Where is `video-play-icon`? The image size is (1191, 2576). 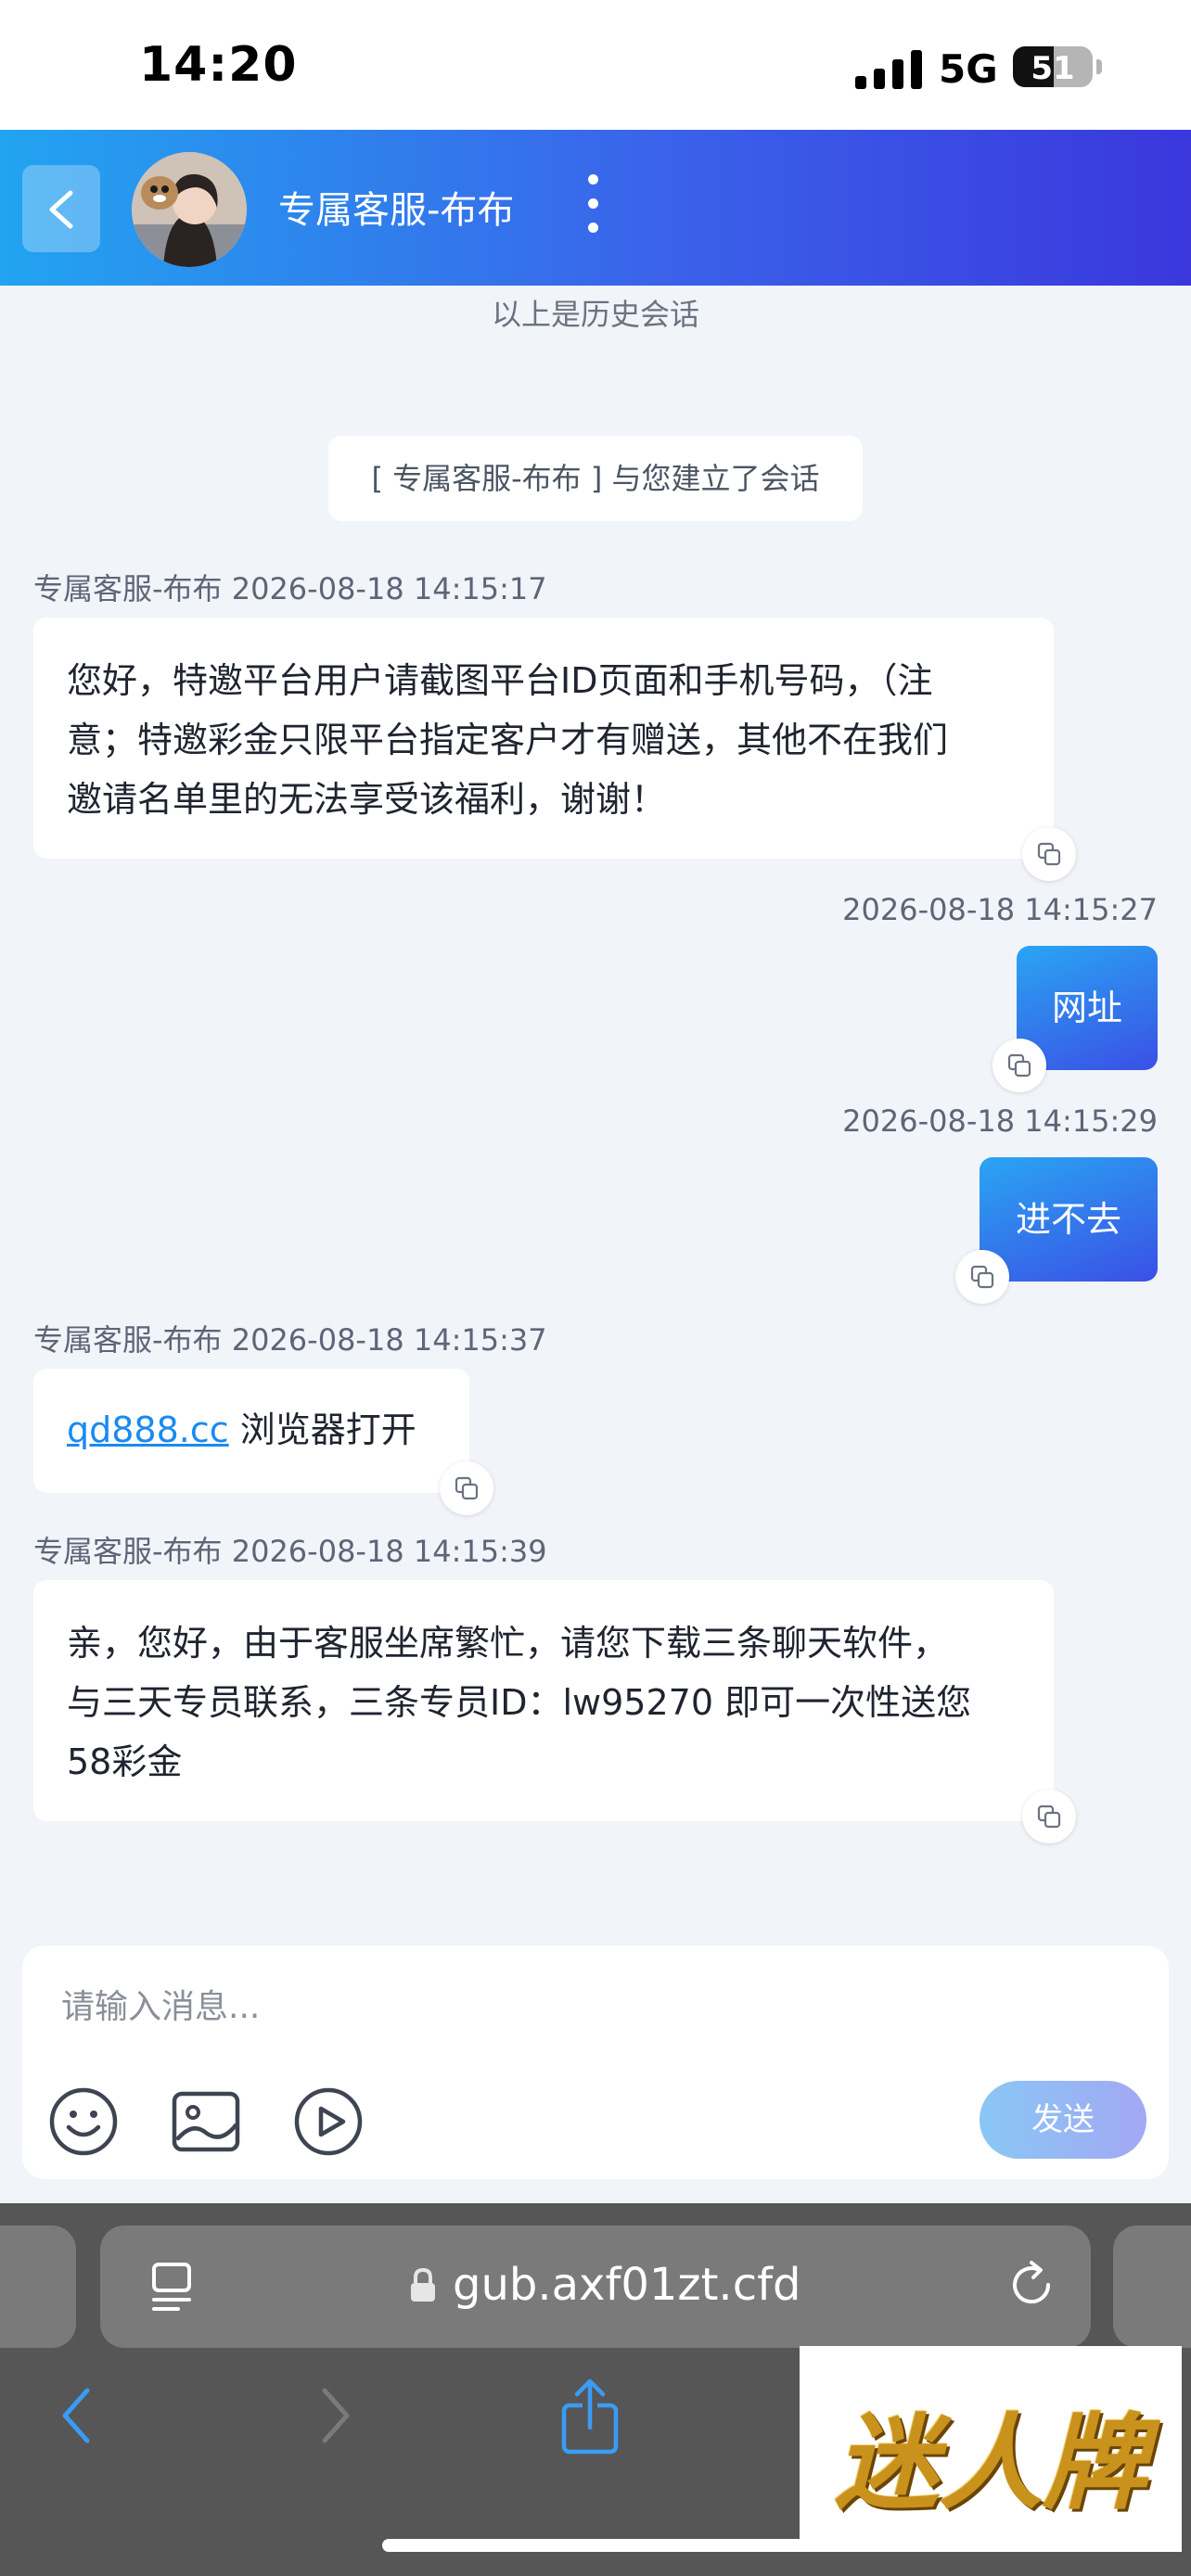
video-play-icon is located at coordinates (328, 2121).